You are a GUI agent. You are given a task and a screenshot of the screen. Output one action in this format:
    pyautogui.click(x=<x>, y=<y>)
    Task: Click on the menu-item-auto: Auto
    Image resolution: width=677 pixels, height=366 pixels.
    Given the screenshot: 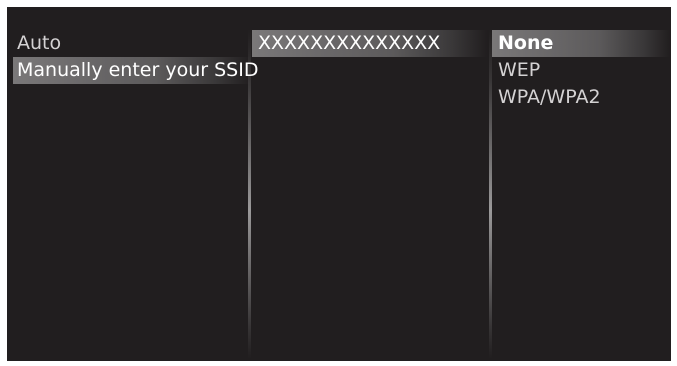 What is the action you would take?
    pyautogui.click(x=132, y=43)
    